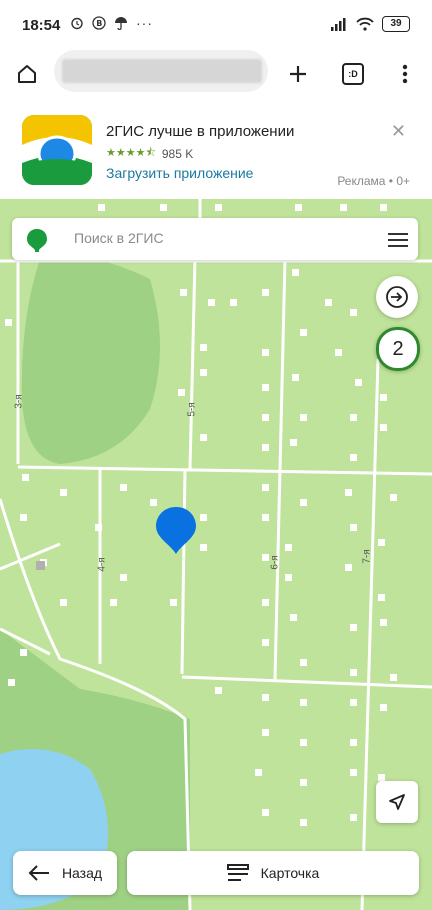 This screenshot has height=910, width=432. I want to click on tab-count: :D, so click(353, 74).